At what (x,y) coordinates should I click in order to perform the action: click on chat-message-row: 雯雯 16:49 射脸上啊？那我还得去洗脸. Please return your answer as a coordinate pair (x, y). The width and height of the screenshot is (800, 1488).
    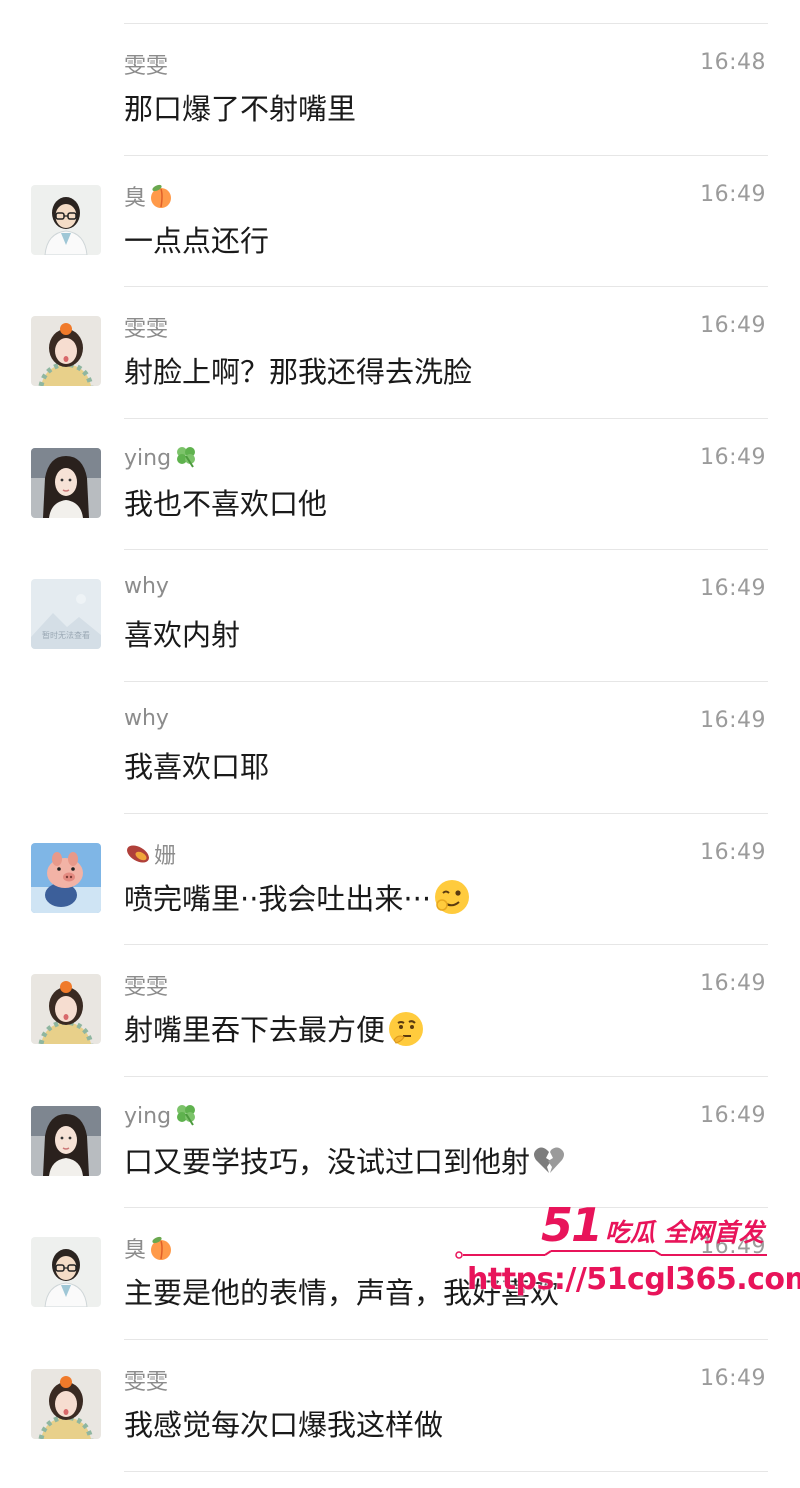
    Looking at the image, I should click on (400, 353).